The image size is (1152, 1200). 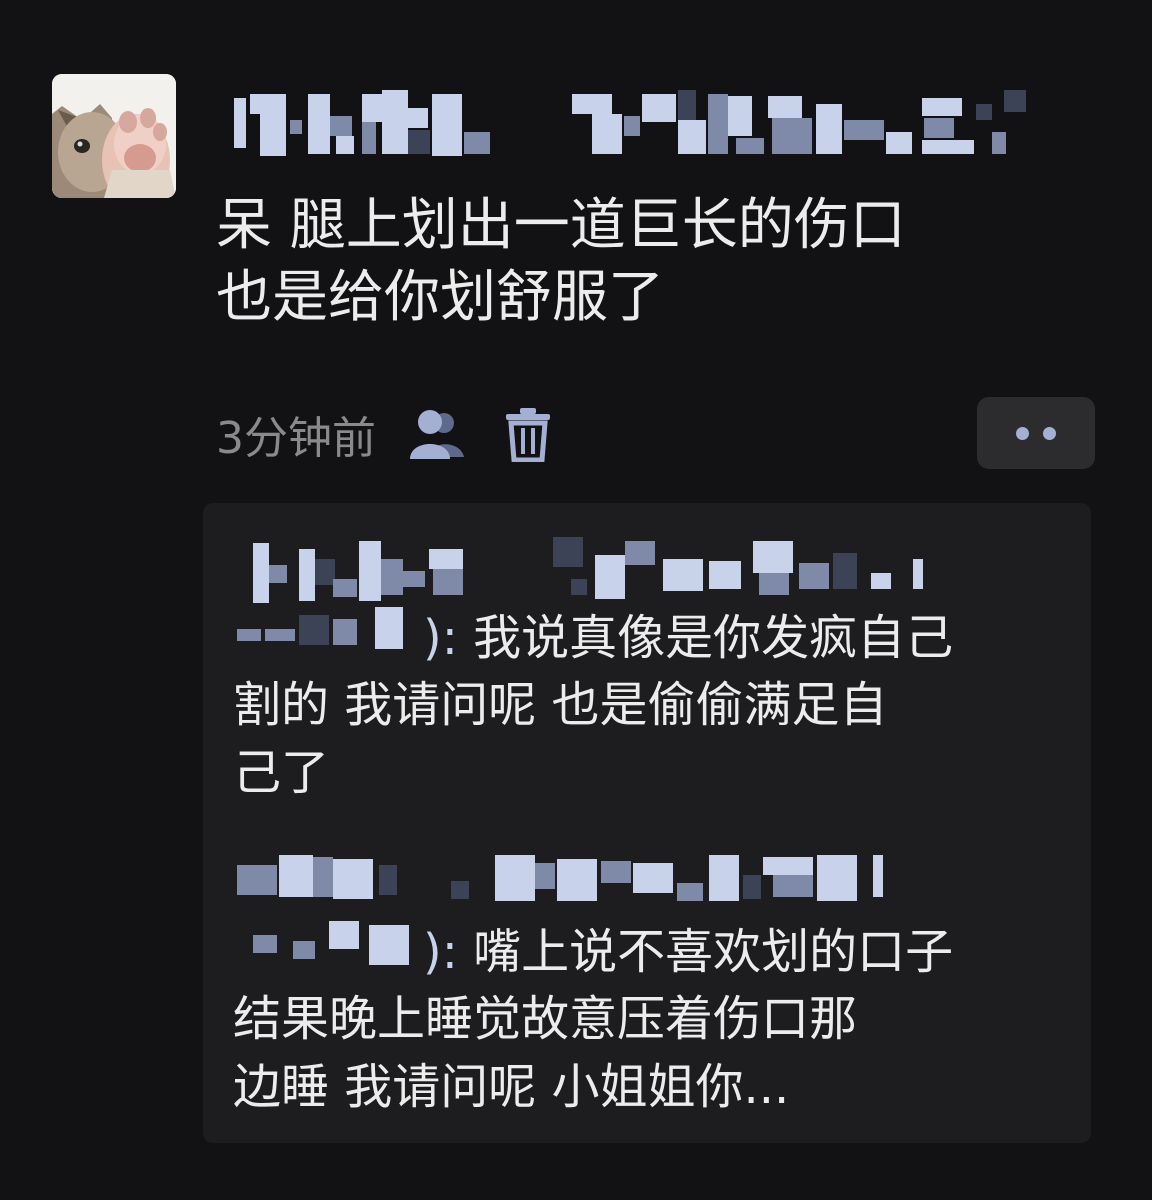 I want to click on user-name-pixelated, so click(x=642, y=121).